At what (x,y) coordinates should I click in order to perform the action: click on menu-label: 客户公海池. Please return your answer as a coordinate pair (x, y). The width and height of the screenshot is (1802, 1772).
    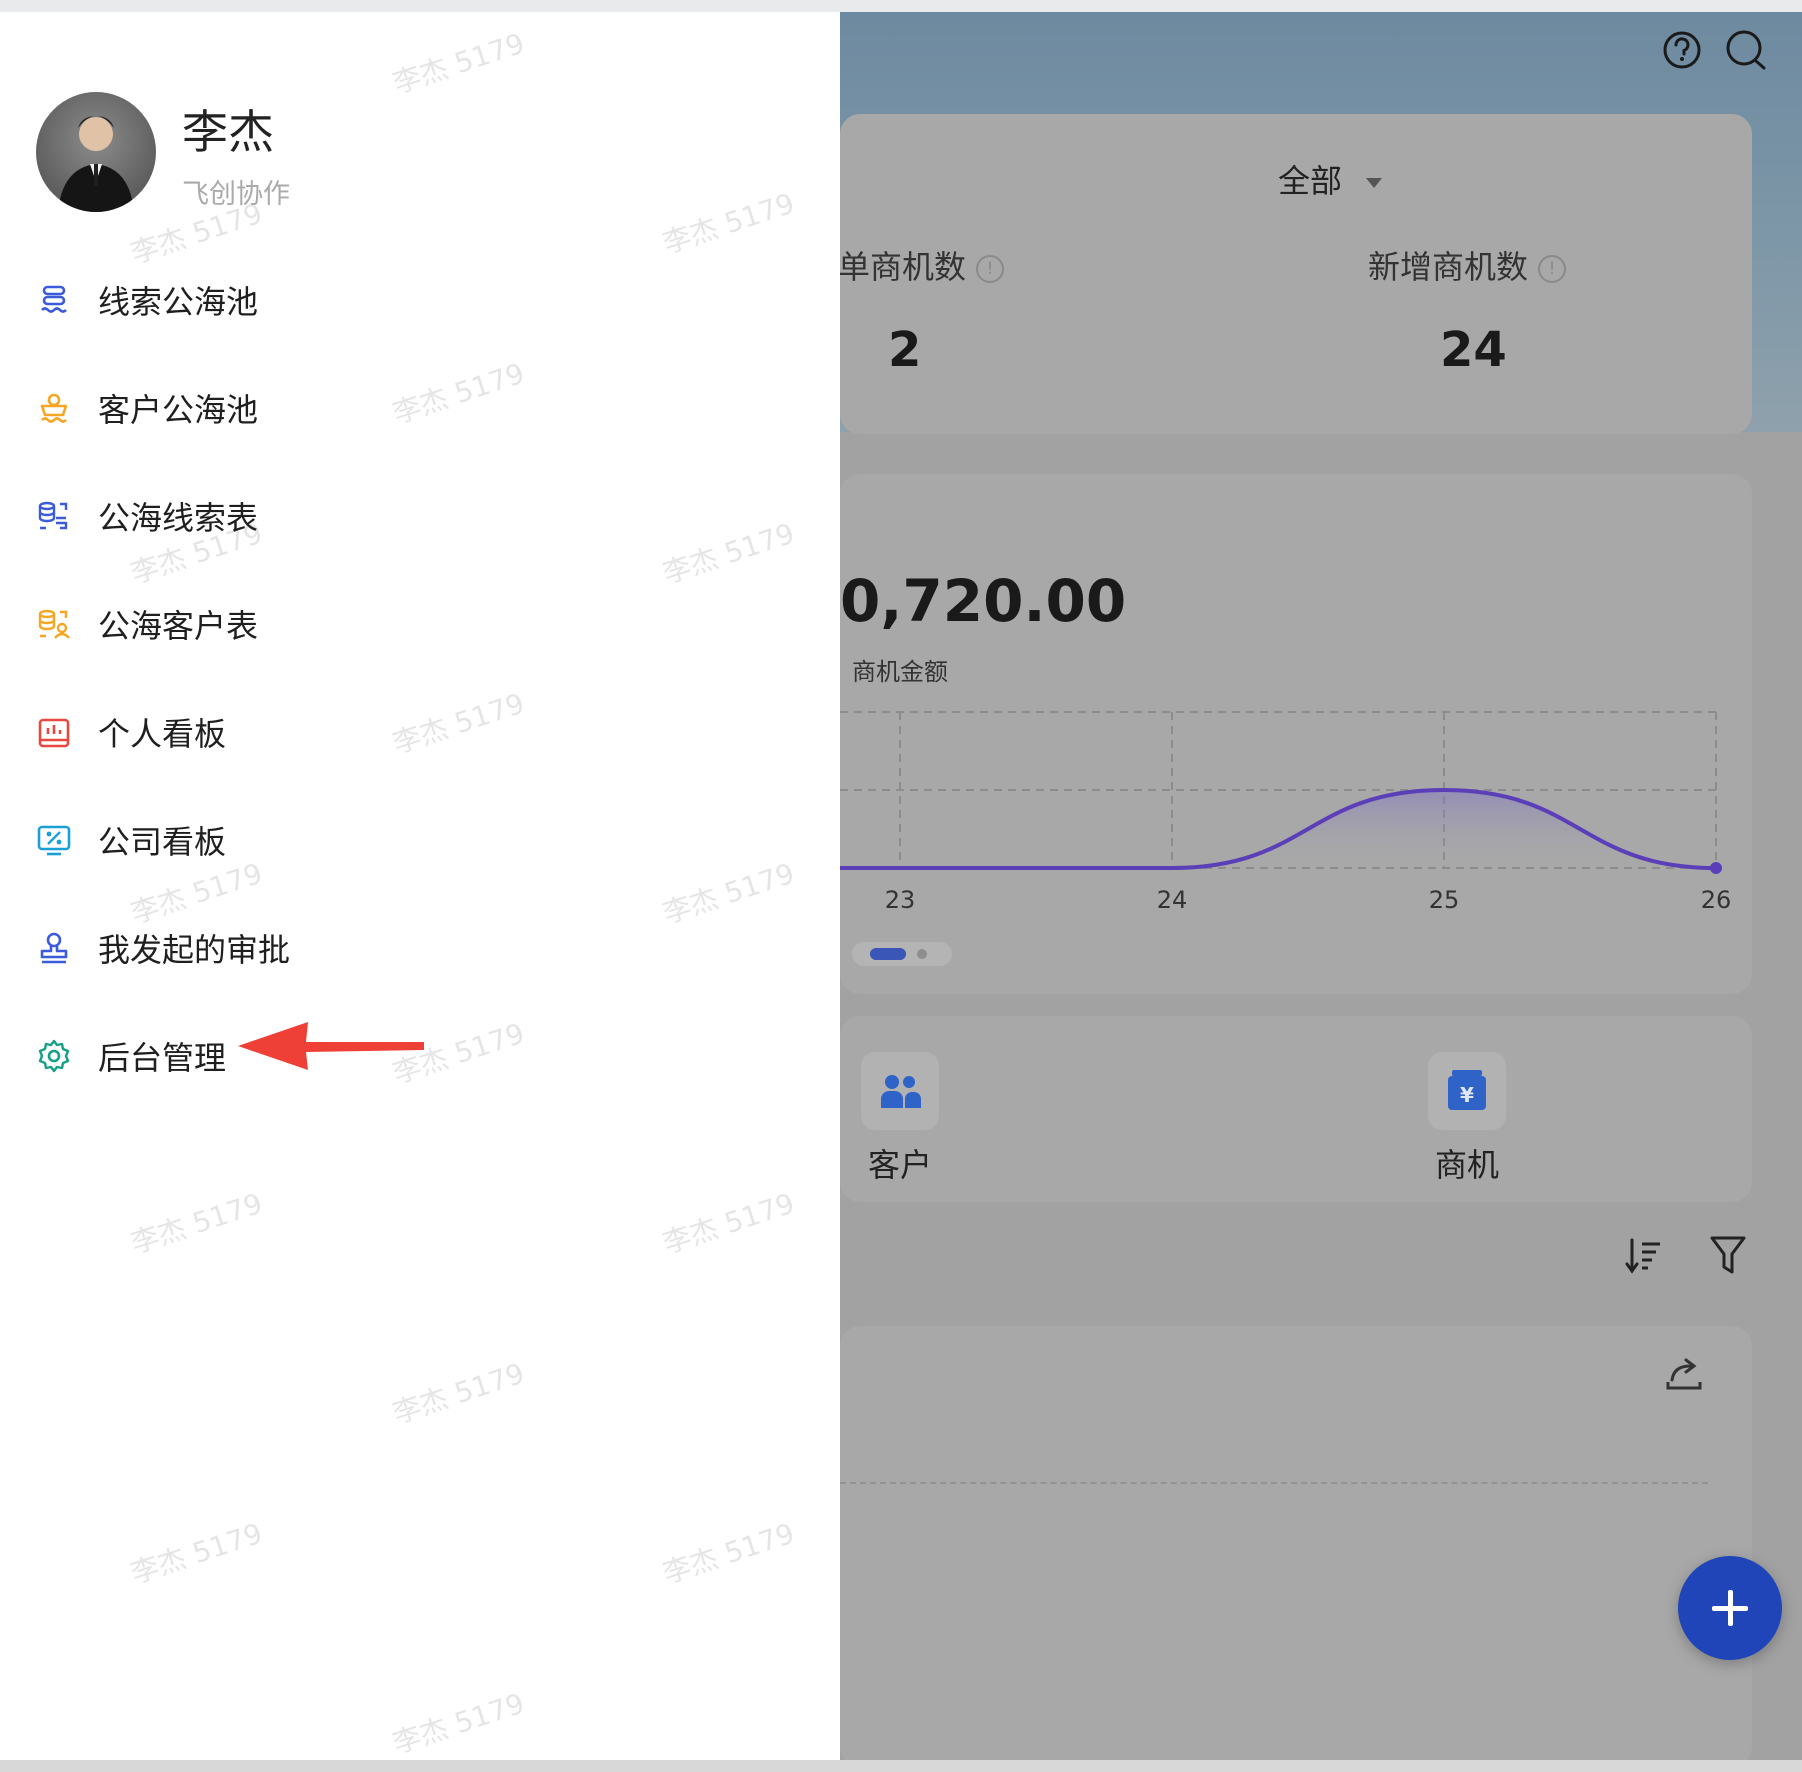
    Looking at the image, I should click on (178, 410).